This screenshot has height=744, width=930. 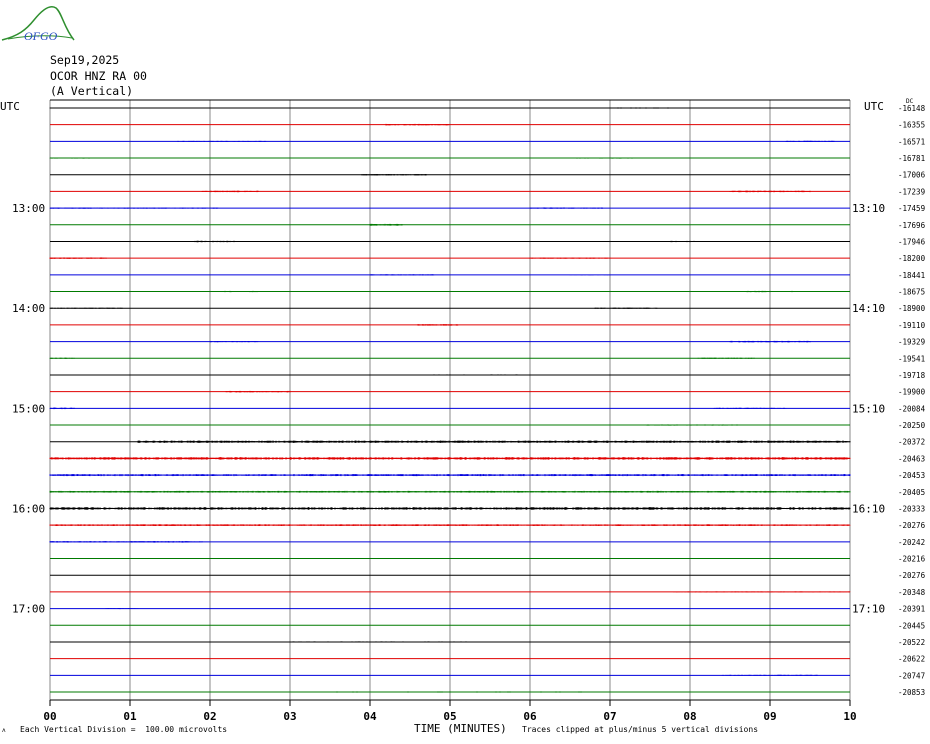 What do you see at coordinates (911, 609) in the screenshot?
I see `dc-offset-row-30: -20391` at bounding box center [911, 609].